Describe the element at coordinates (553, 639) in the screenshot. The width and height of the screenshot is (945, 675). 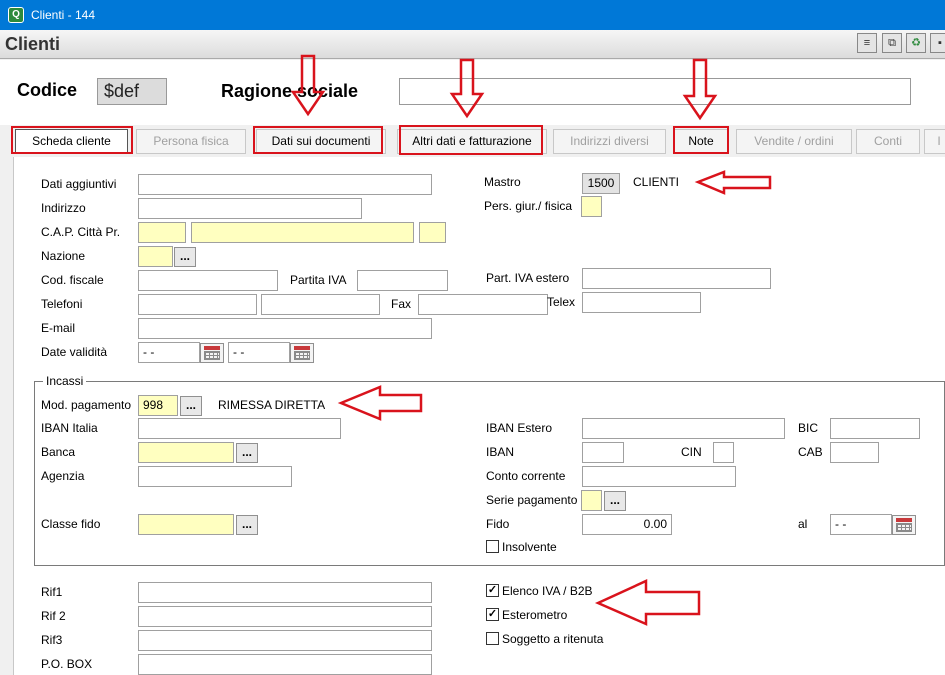
I see `soggetto-ritenuta-label: Soggetto a ritenuta` at that location.